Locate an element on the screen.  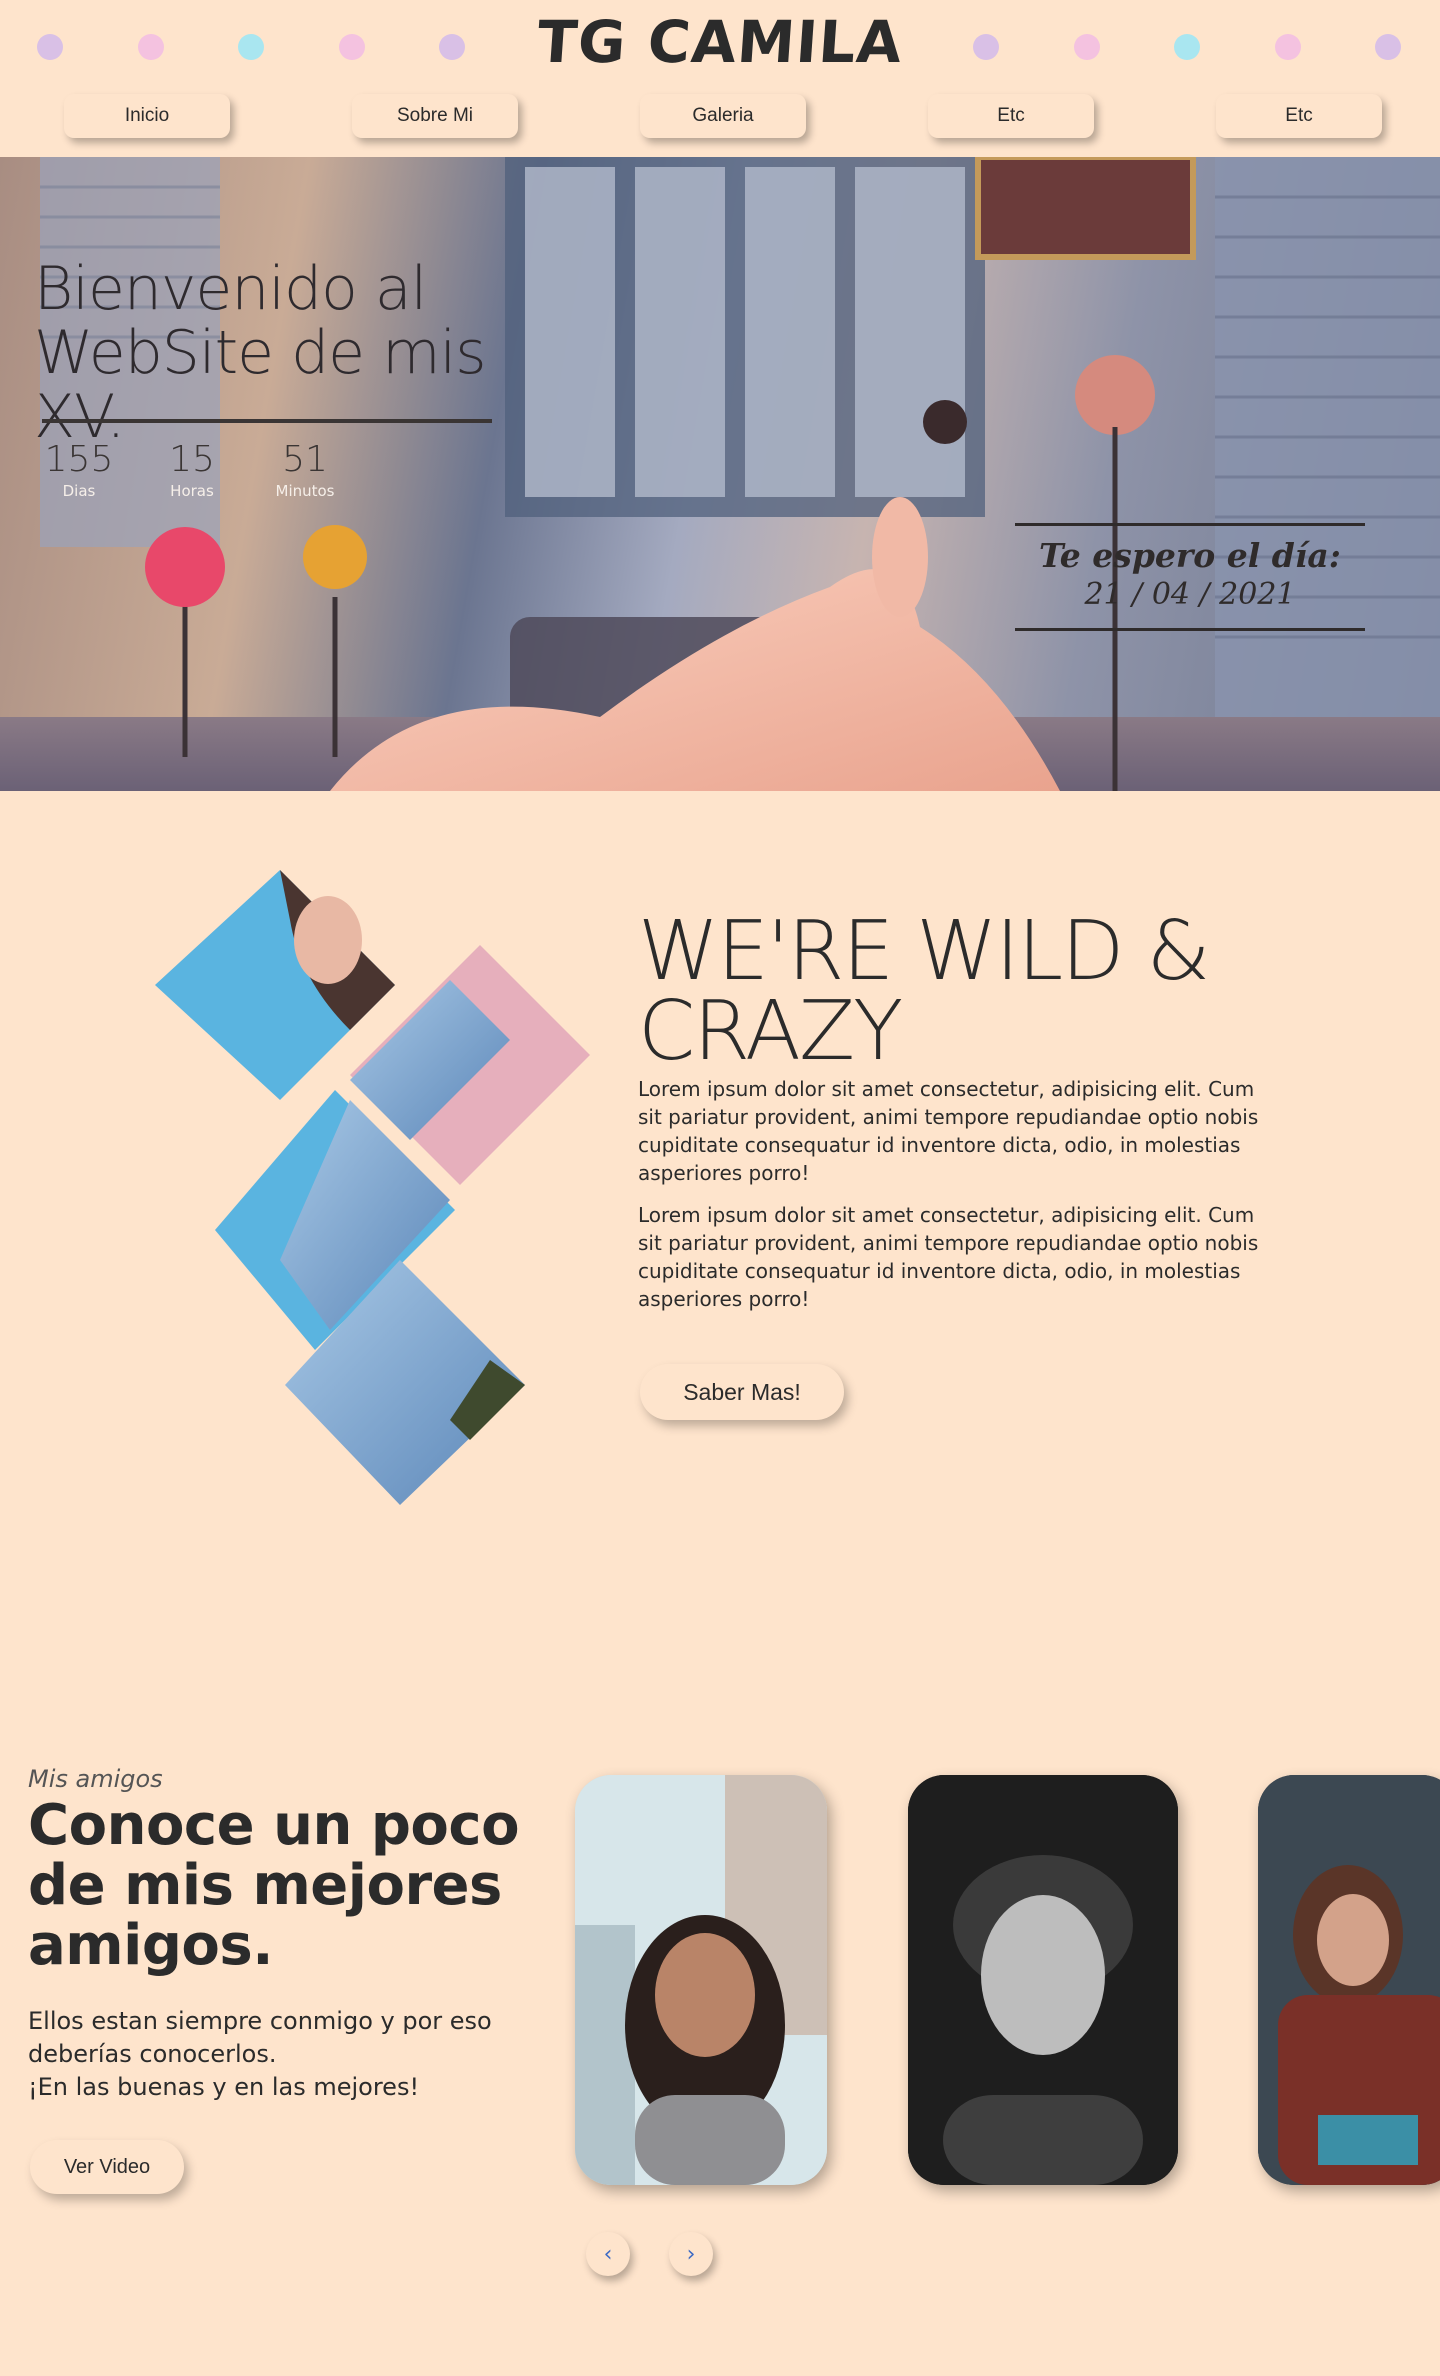
event-date-box: Te espero el día: 21 / 04 / 2021 is located at coordinates (1190, 577).